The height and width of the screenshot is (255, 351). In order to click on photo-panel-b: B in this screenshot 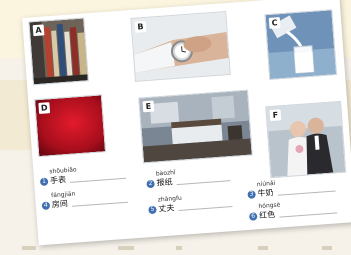, I will do `click(180, 46)`.